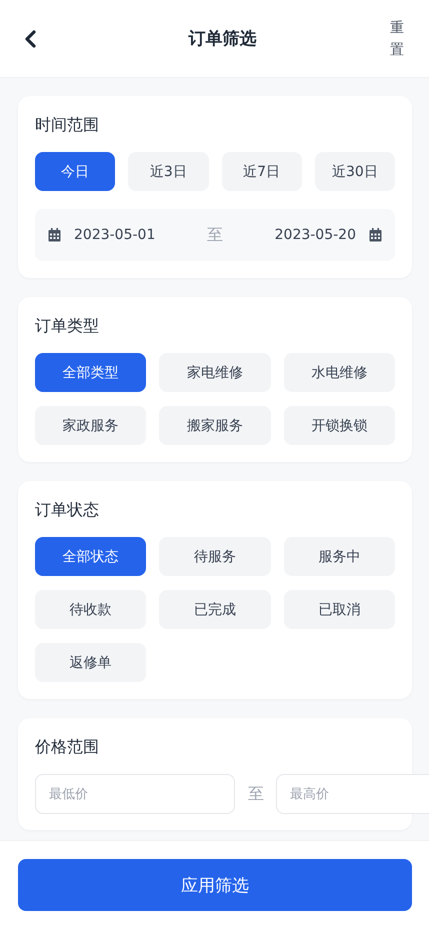 This screenshot has width=429, height=929. I want to click on section-title: 价格范围, so click(67, 747).